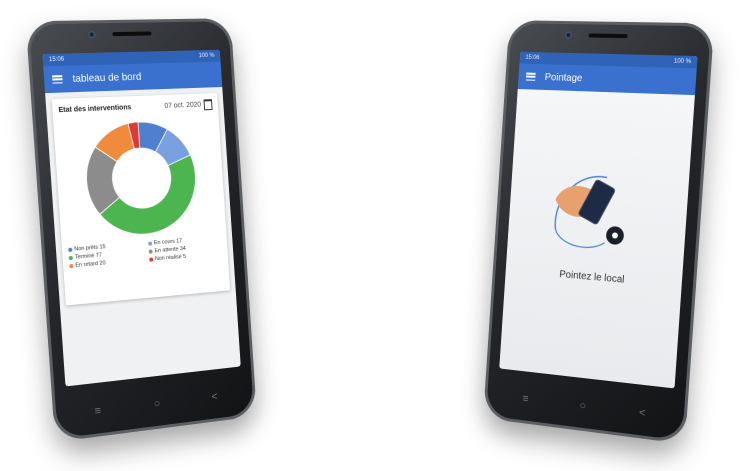 This screenshot has height=471, width=753. I want to click on card-title: Etat des interventions, so click(95, 109).